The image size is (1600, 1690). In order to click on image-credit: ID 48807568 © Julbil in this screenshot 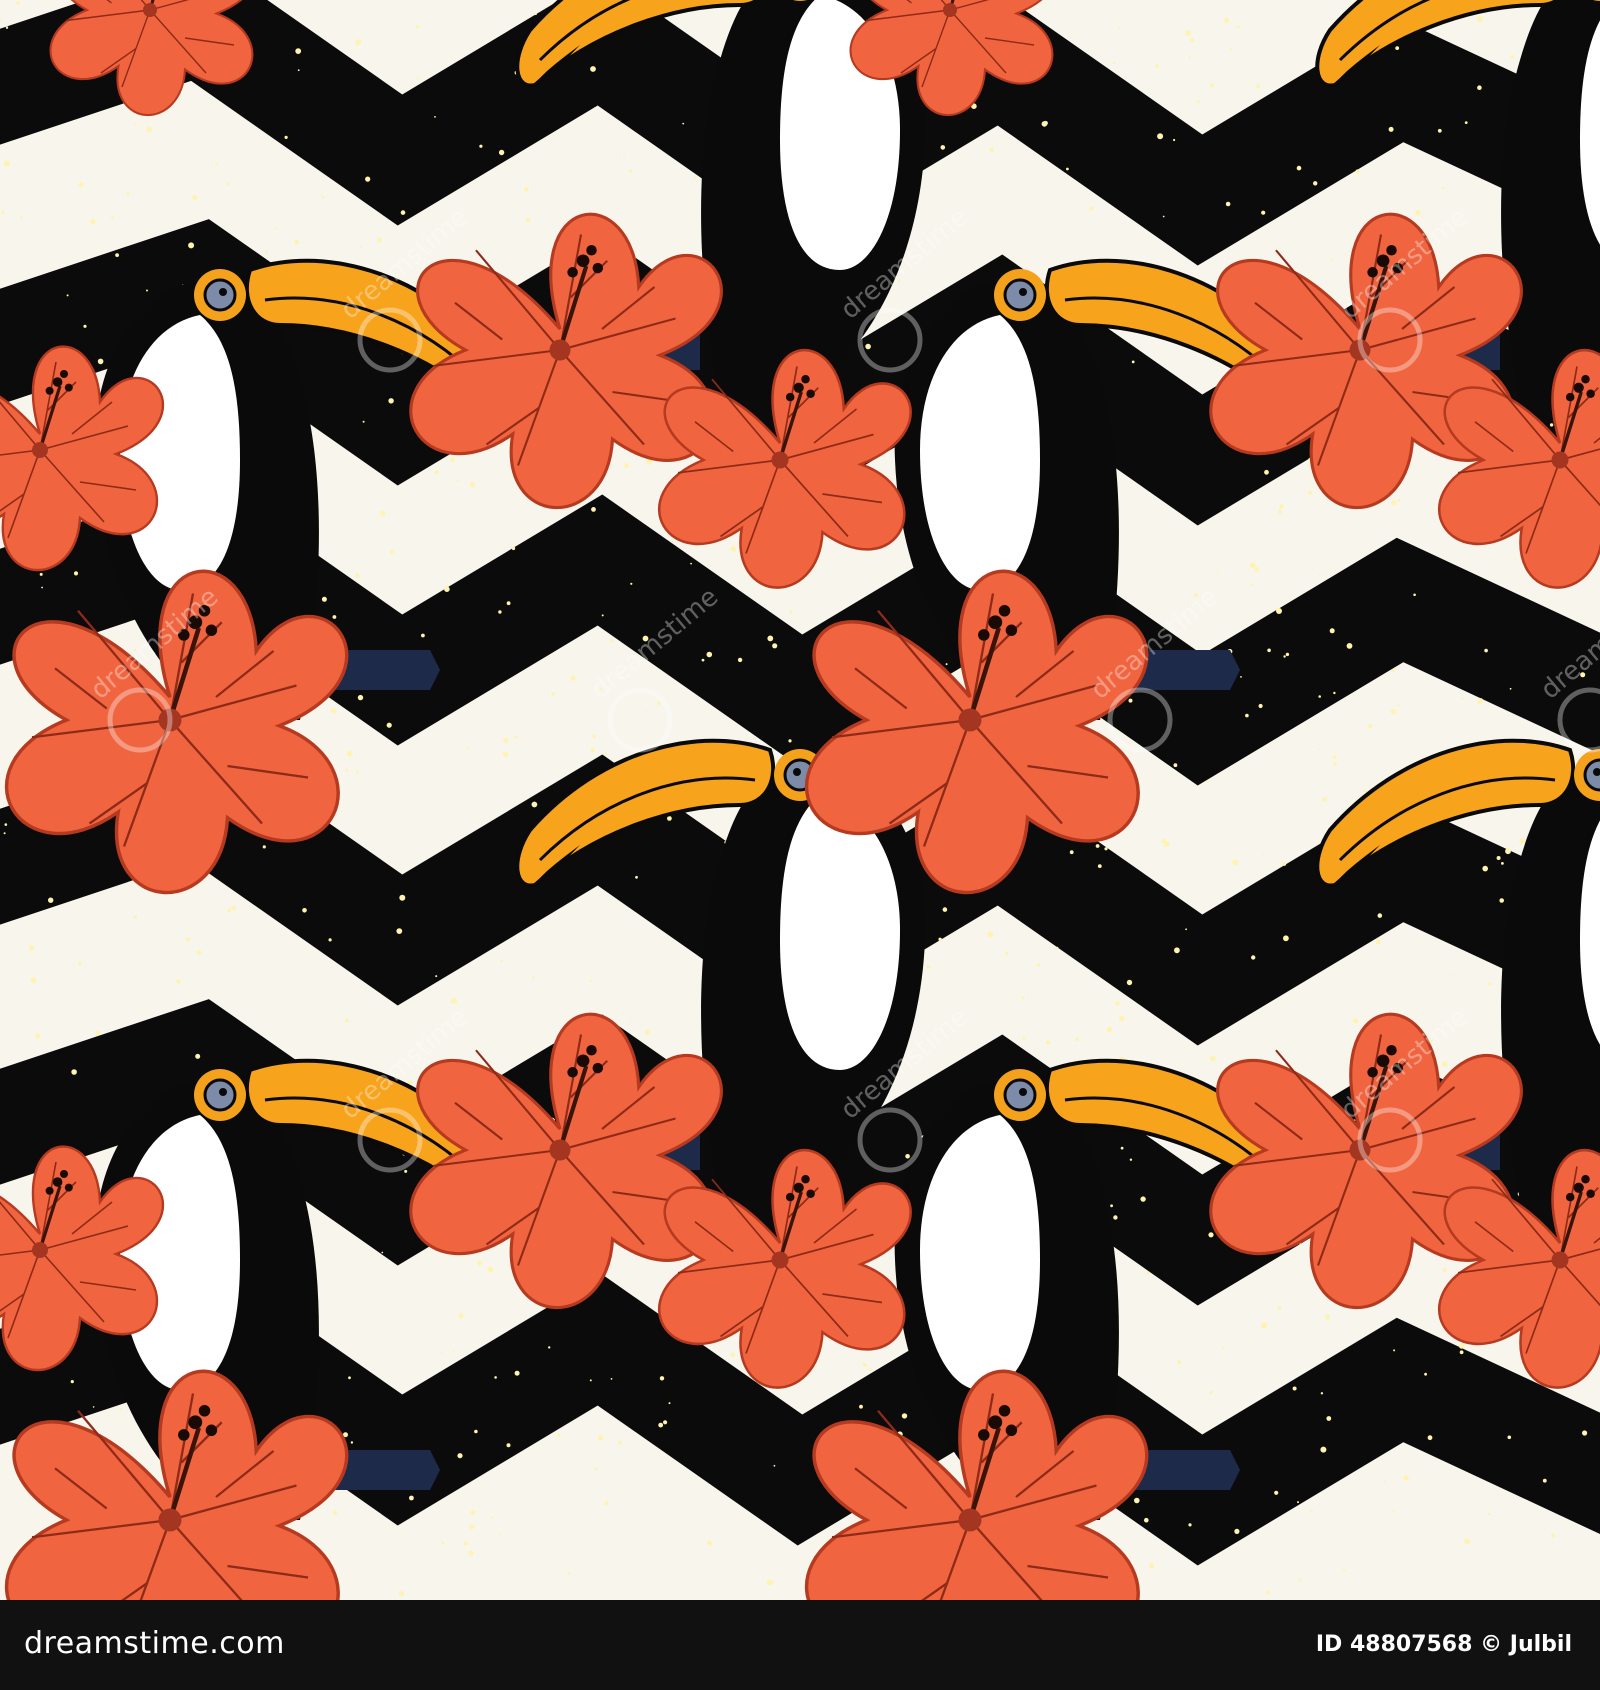, I will do `click(1444, 1644)`.